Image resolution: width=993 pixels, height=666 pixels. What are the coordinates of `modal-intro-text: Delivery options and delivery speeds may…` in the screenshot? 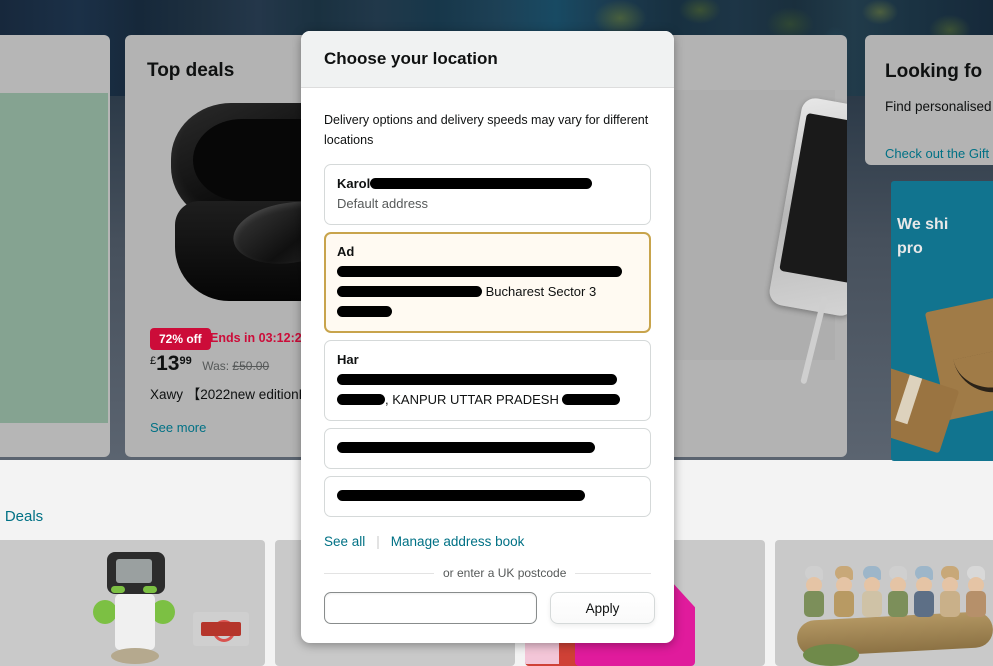 It's located at (486, 130).